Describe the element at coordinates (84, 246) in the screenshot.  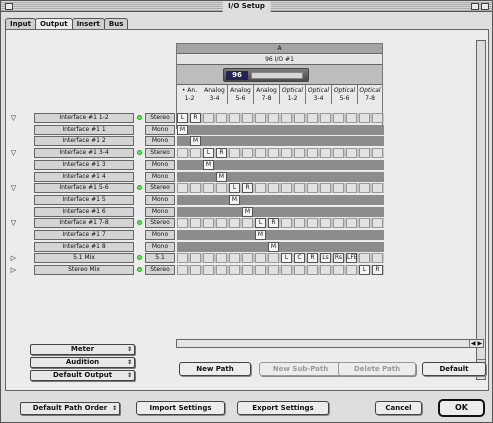
I see `path-name: Interface #1 8` at that location.